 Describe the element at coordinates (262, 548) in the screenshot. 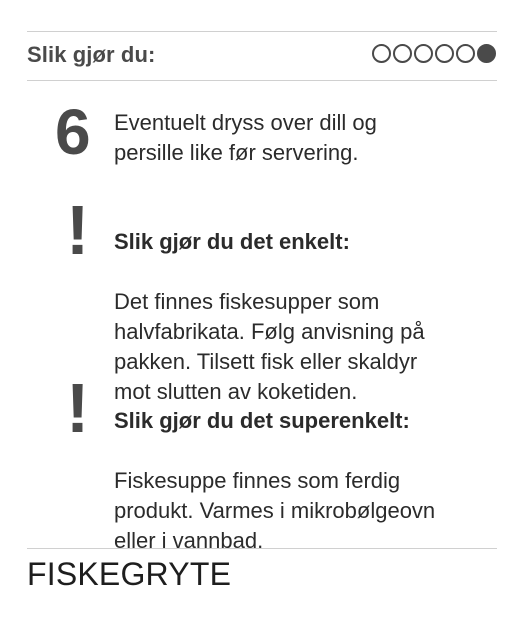

I see `footer-divider` at that location.